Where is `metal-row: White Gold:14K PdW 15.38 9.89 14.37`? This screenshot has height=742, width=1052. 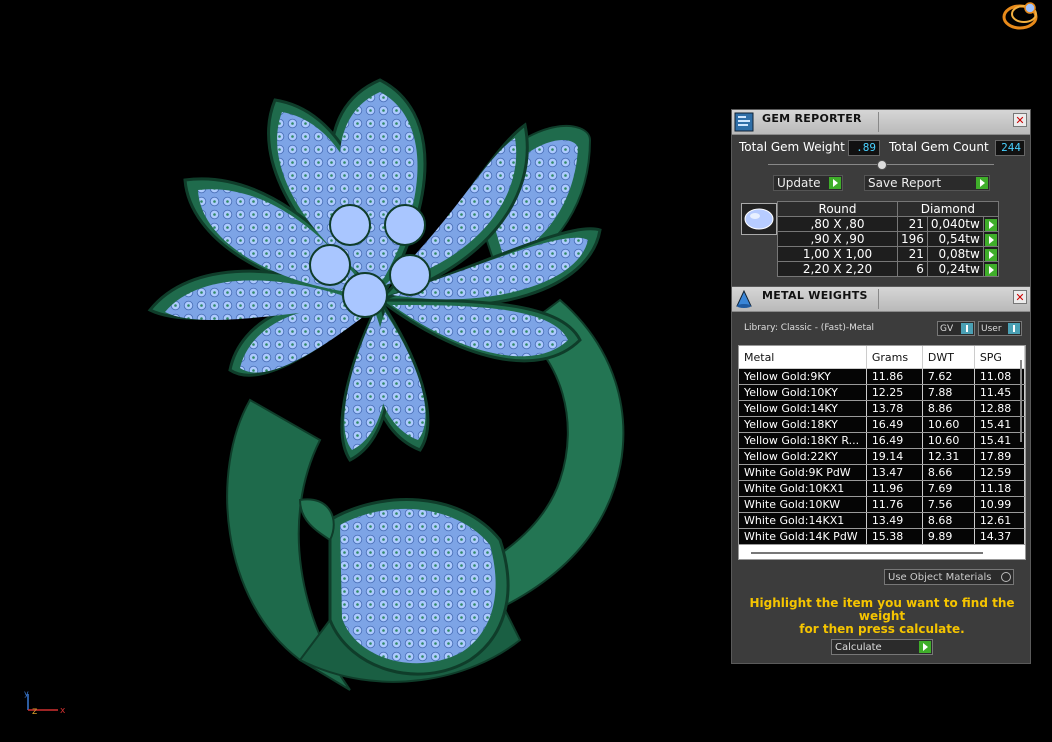
metal-row: White Gold:14K PdW 15.38 9.89 14.37 is located at coordinates (882, 536).